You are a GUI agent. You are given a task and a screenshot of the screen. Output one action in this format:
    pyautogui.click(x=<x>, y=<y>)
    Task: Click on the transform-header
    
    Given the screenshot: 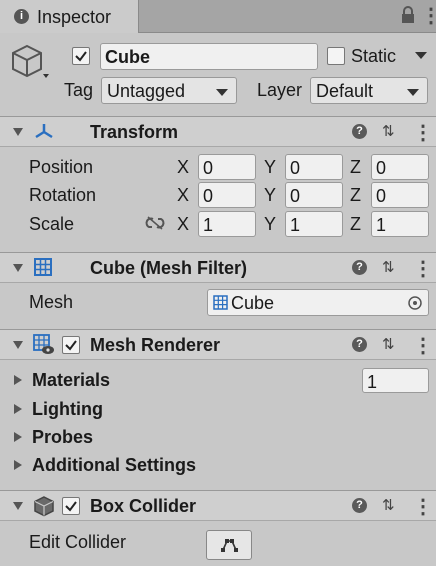 What is the action you would take?
    pyautogui.click(x=218, y=131)
    